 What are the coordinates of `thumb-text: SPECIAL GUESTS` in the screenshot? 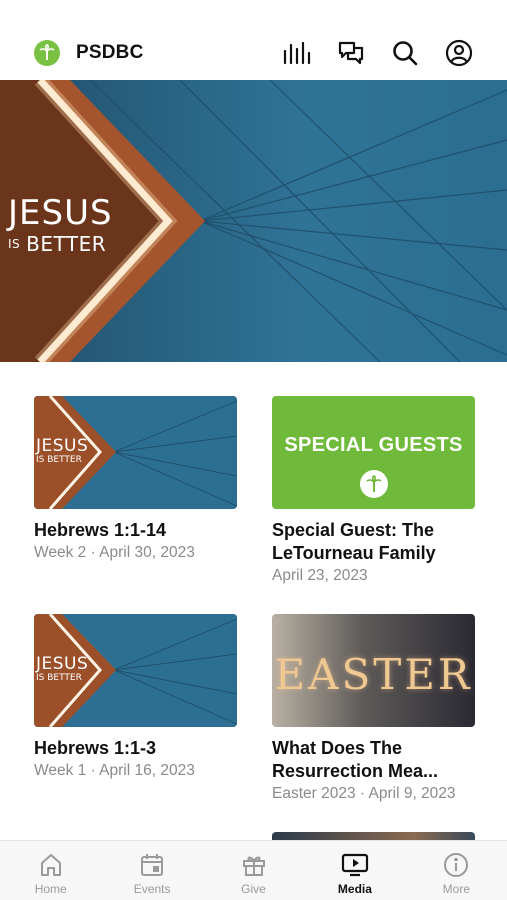 It's located at (373, 445).